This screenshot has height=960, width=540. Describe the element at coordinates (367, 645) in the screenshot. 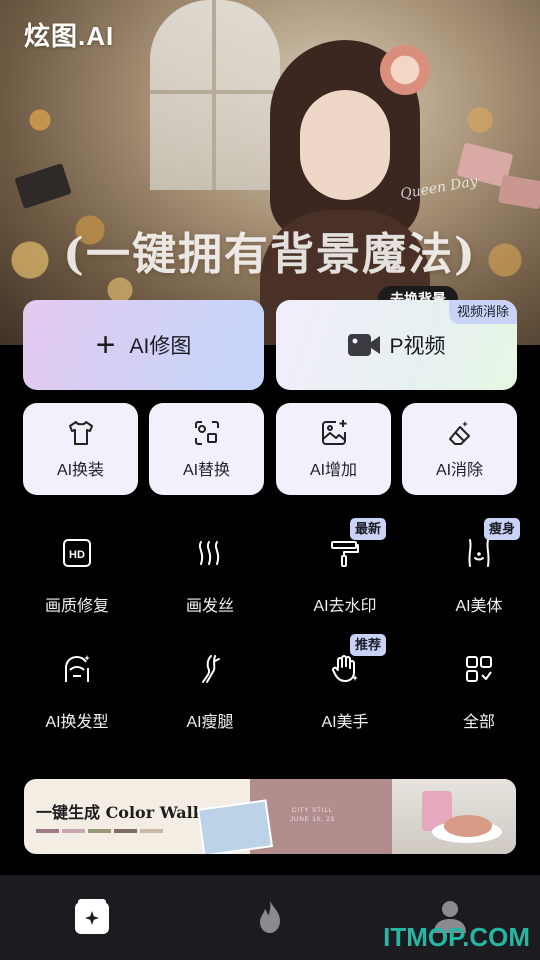

I see `recommend-badge: 推荐` at that location.